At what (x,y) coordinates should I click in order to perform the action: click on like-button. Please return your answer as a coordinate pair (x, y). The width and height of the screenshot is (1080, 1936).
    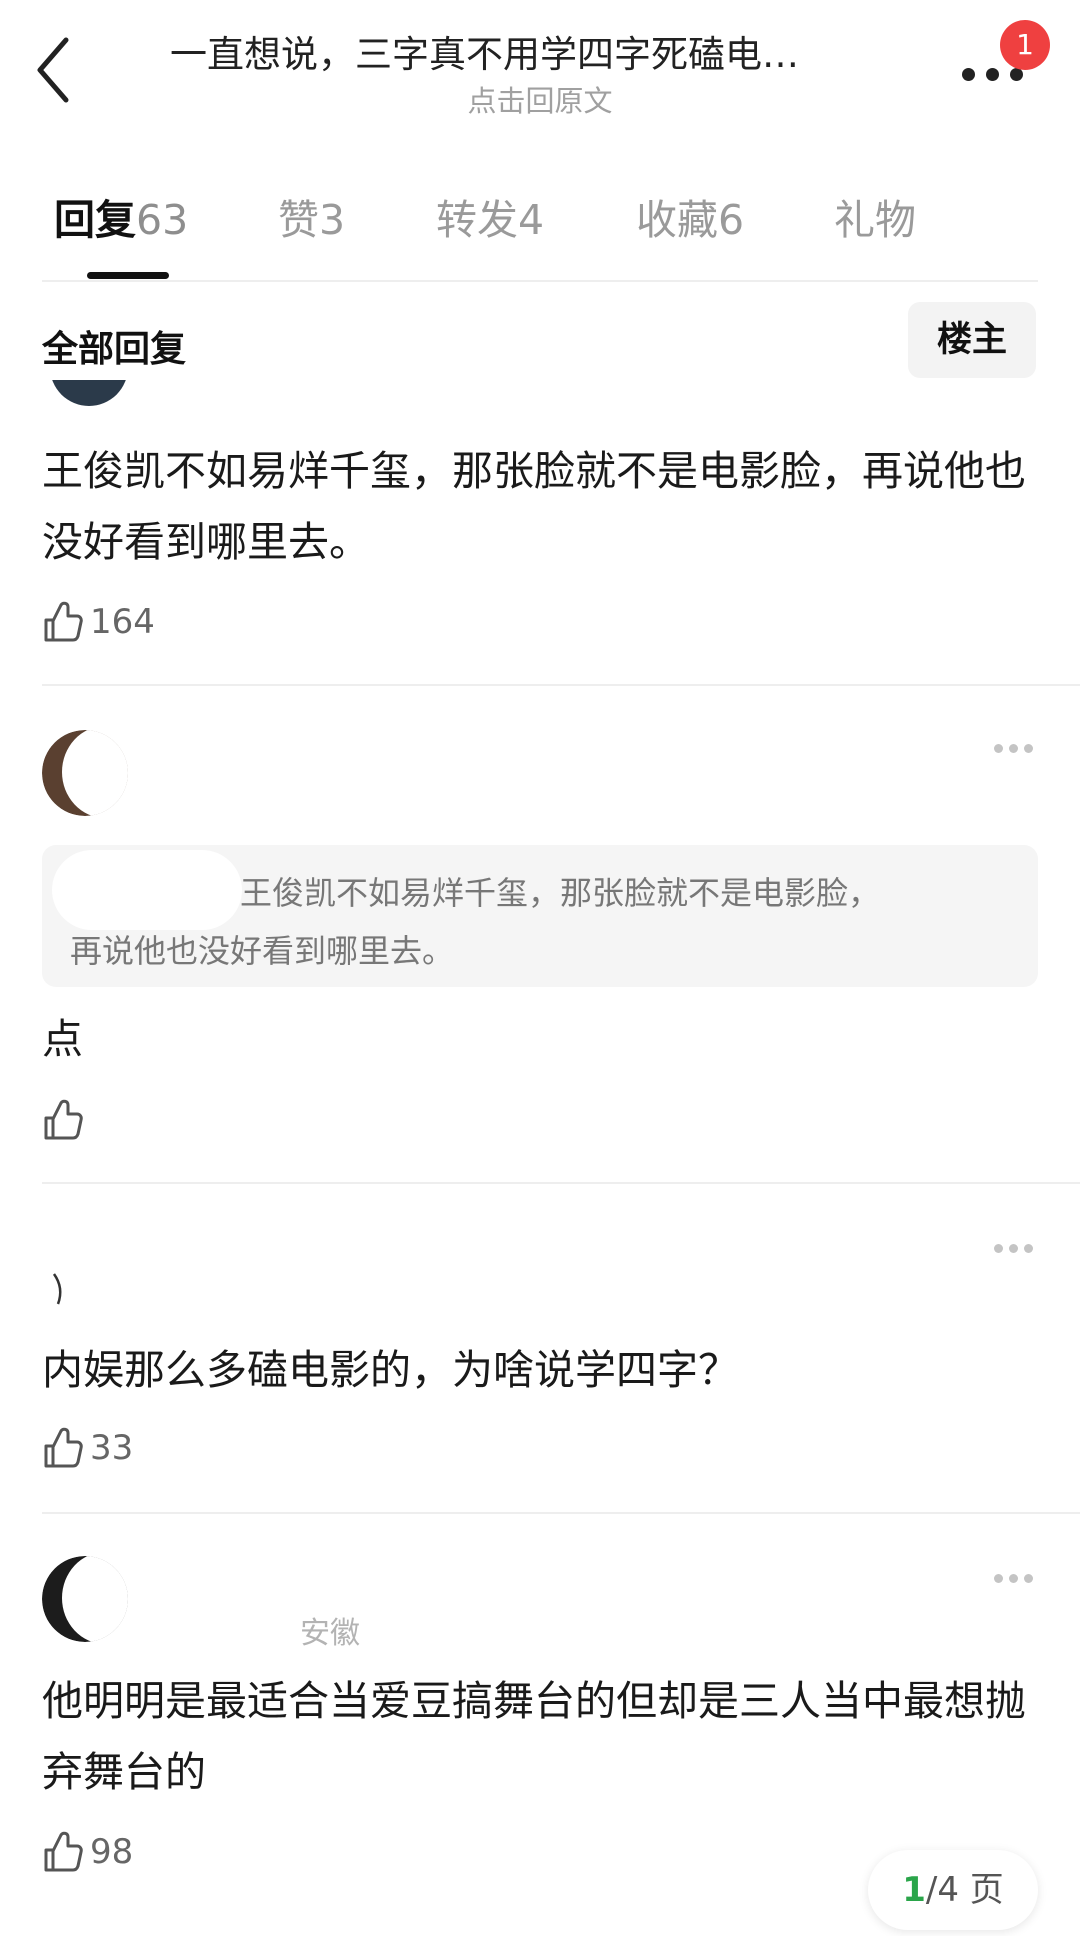
    Looking at the image, I should click on (66, 1120).